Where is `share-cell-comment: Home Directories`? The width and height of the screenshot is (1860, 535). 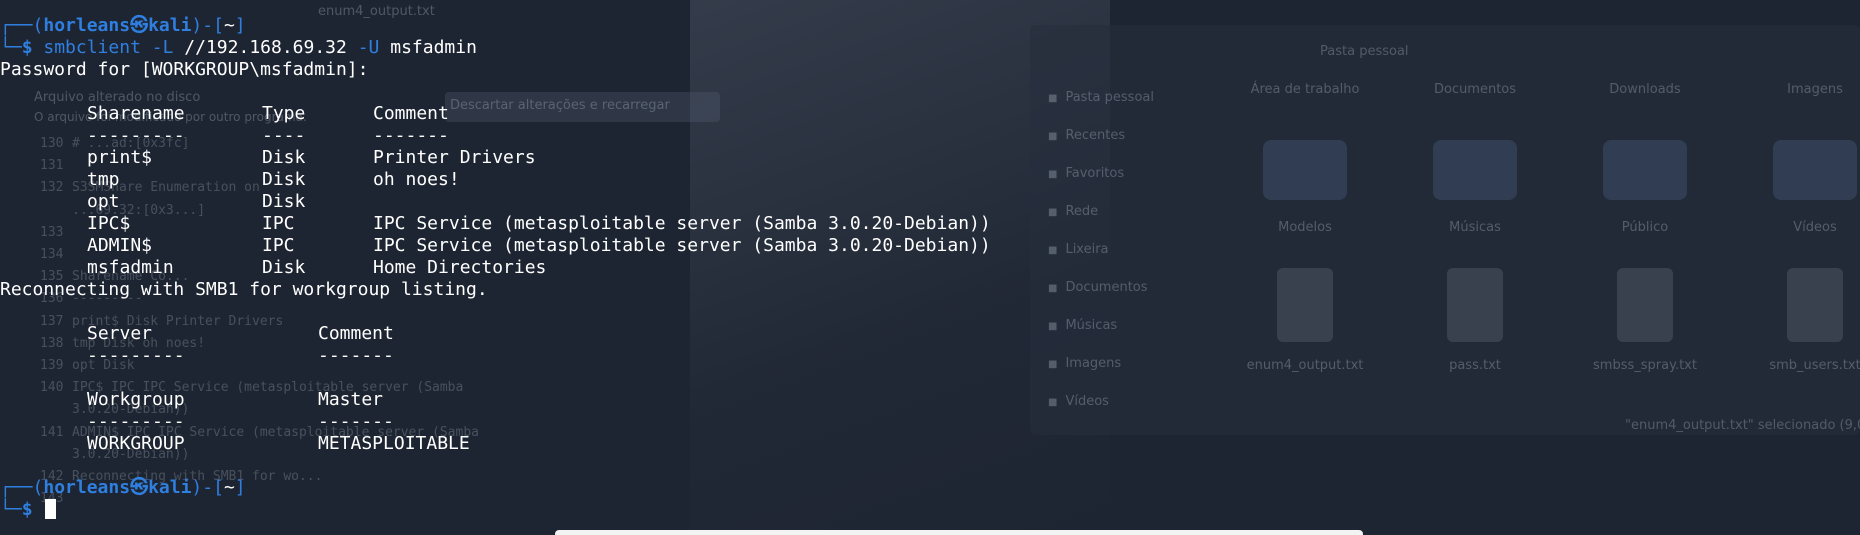 share-cell-comment: Home Directories is located at coordinates (460, 267).